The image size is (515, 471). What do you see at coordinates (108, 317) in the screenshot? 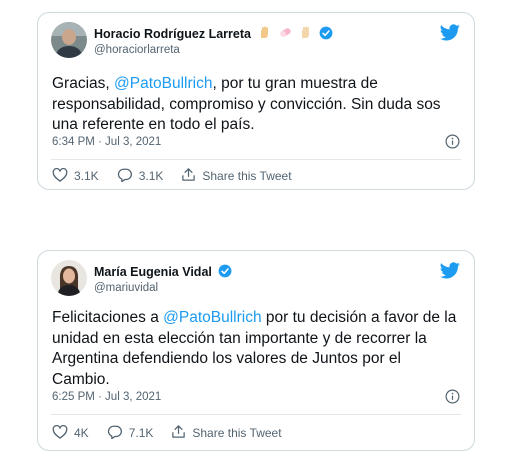
I see `tweet-text-part: Felicitaciones a` at bounding box center [108, 317].